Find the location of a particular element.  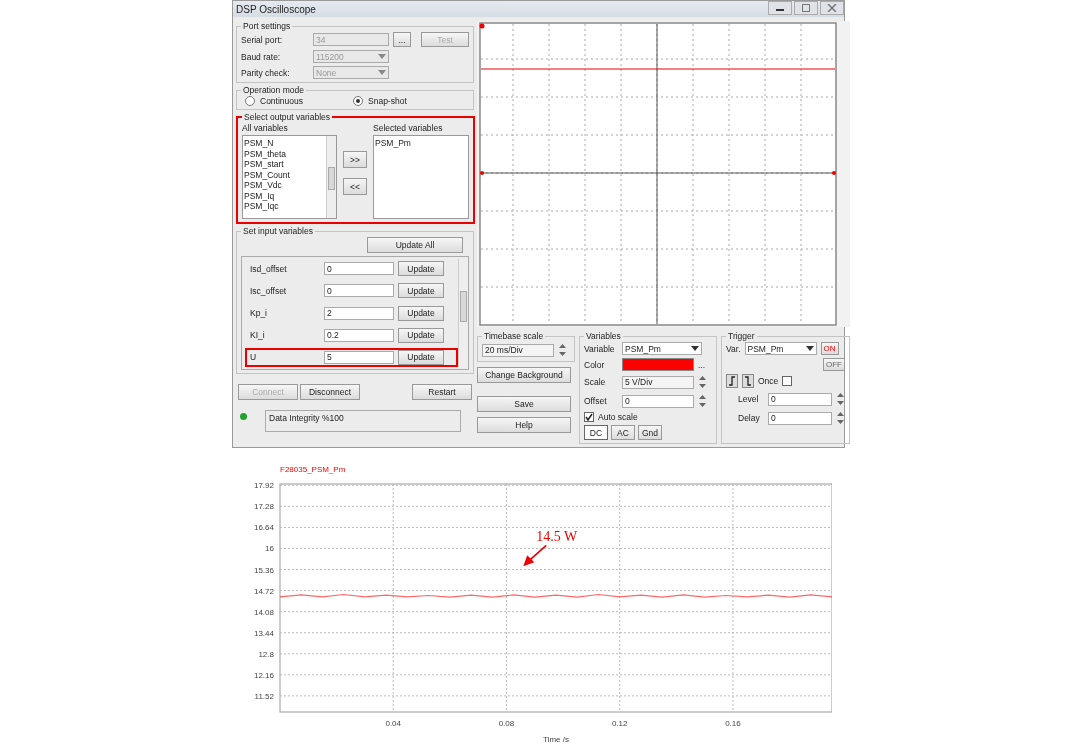

field-label: Var. is located at coordinates (733, 348).